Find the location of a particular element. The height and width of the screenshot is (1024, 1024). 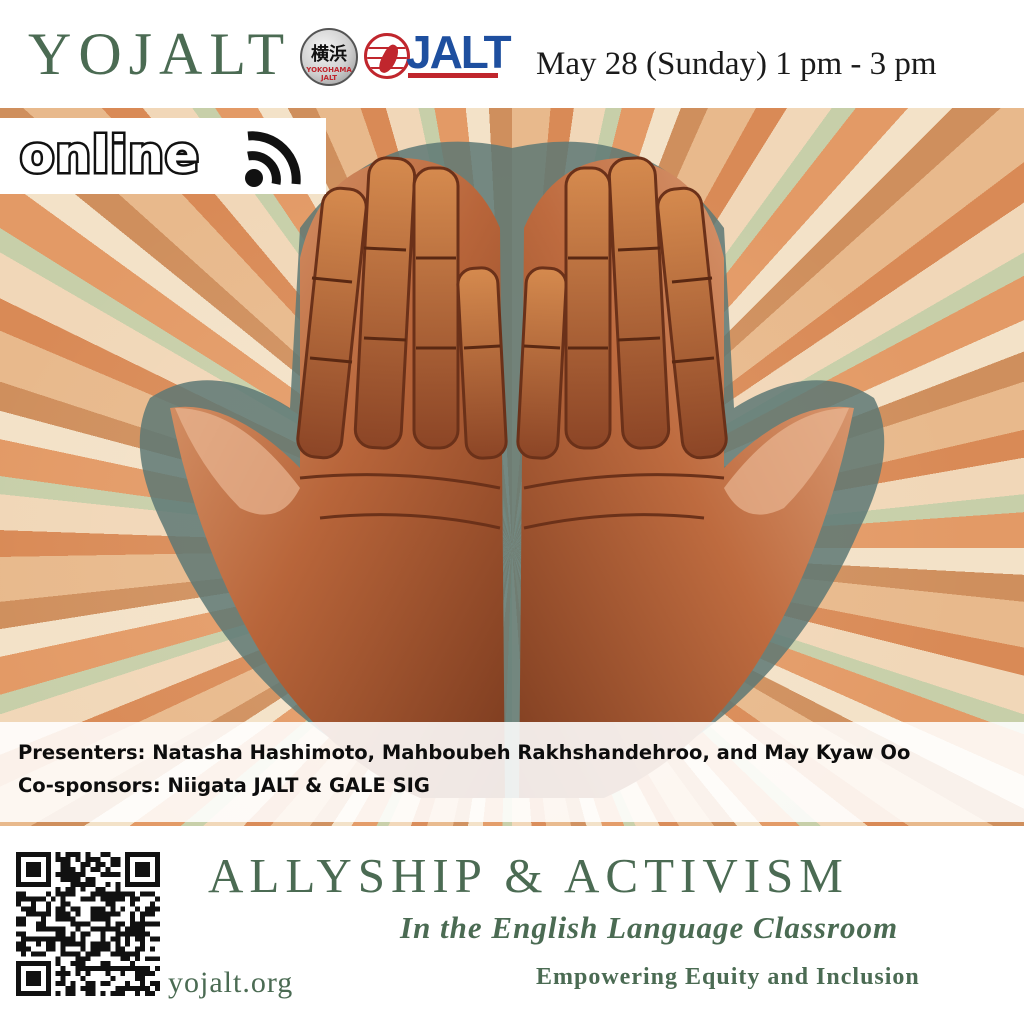

online-label: online is located at coordinates (110, 155).